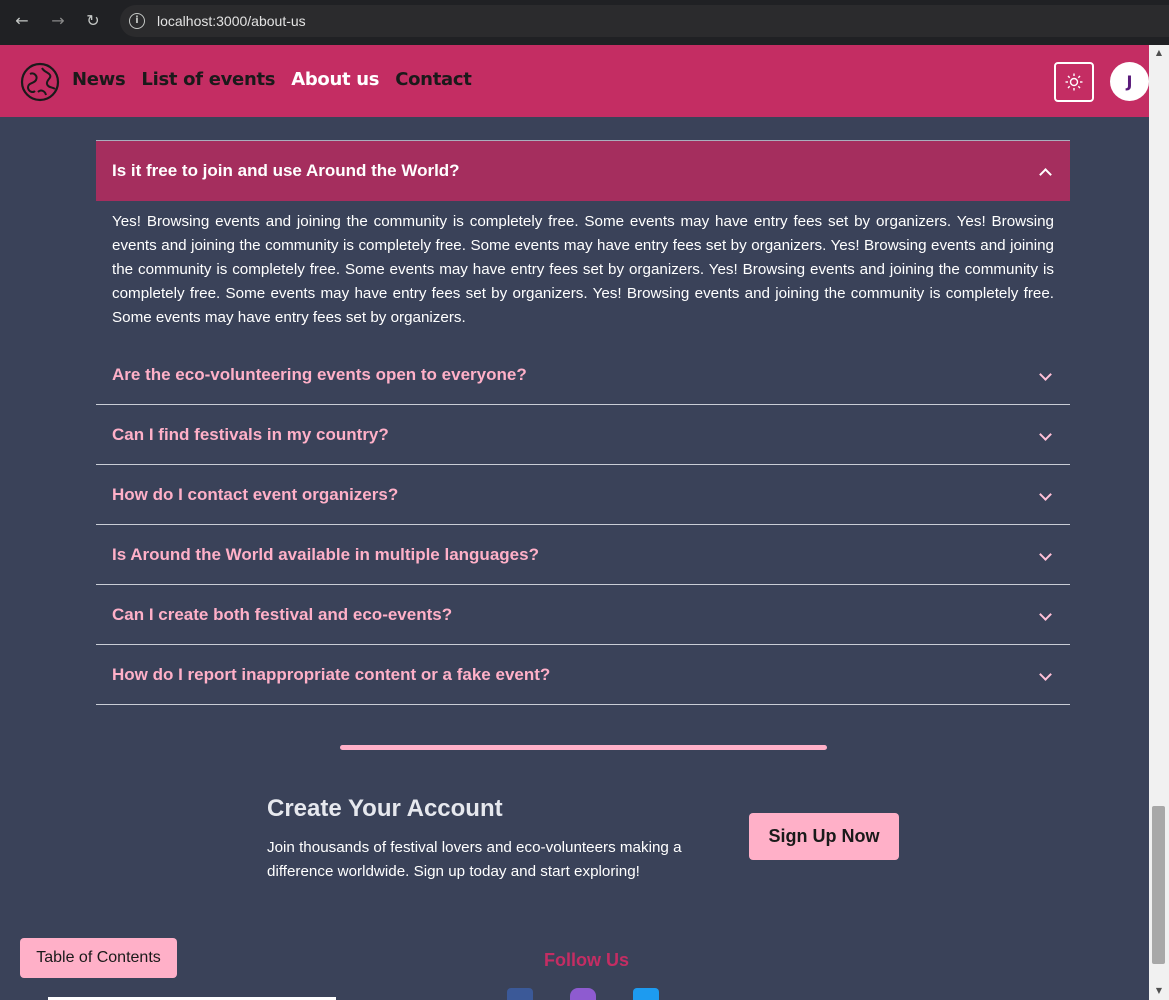  What do you see at coordinates (231, 21) in the screenshot?
I see `address-url: localhost:3000/about-us` at bounding box center [231, 21].